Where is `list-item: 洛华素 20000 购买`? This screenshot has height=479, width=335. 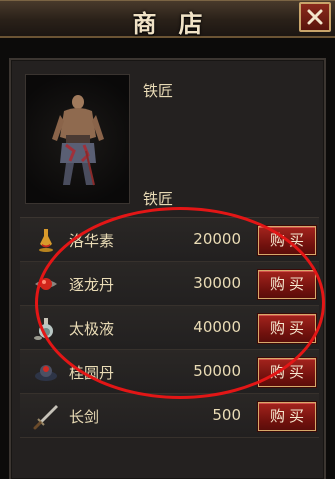 list-item: 洛华素 20000 购买 is located at coordinates (169, 240).